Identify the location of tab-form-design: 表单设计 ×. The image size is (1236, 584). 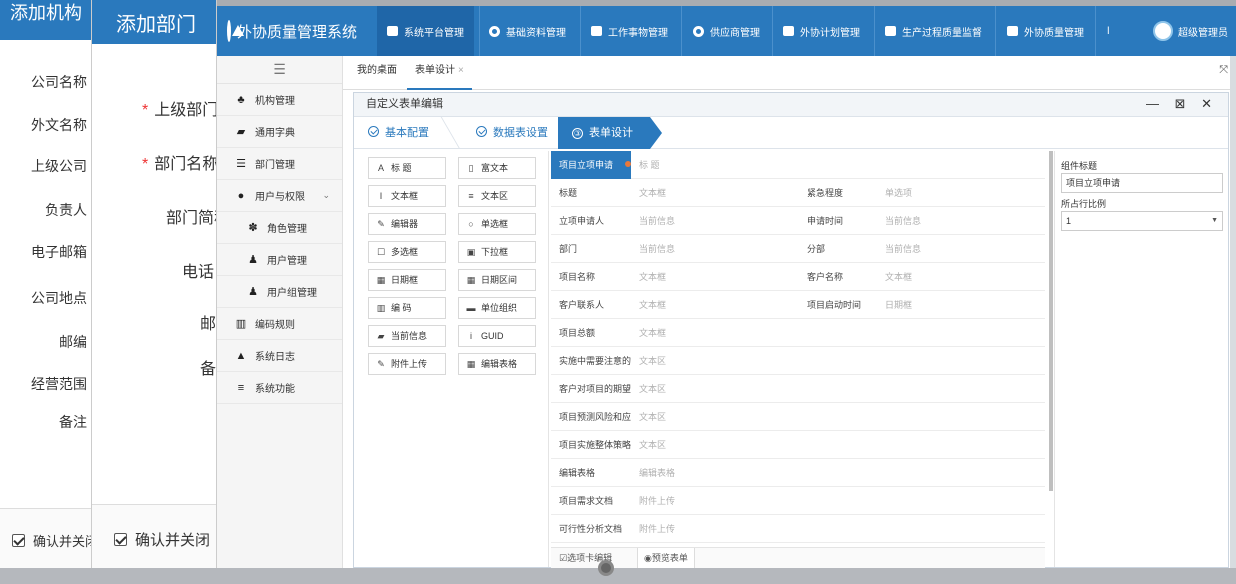
(439, 73).